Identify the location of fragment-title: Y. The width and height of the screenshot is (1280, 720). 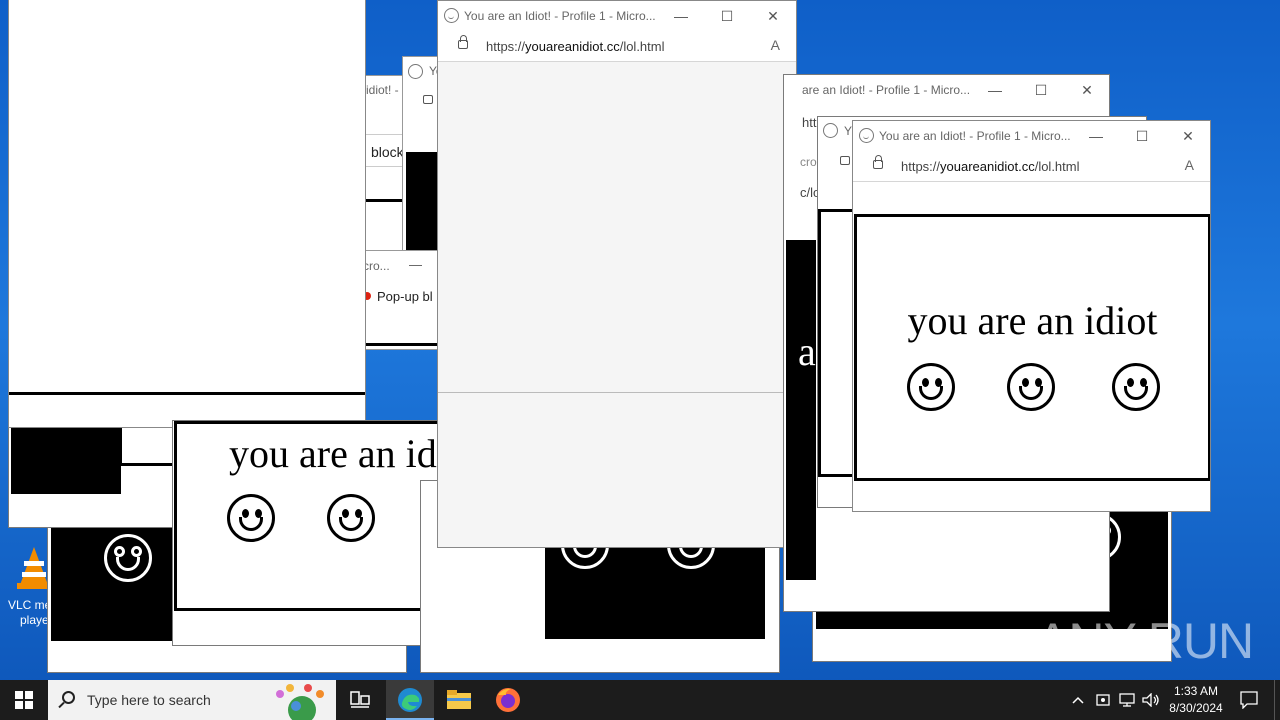
(848, 131).